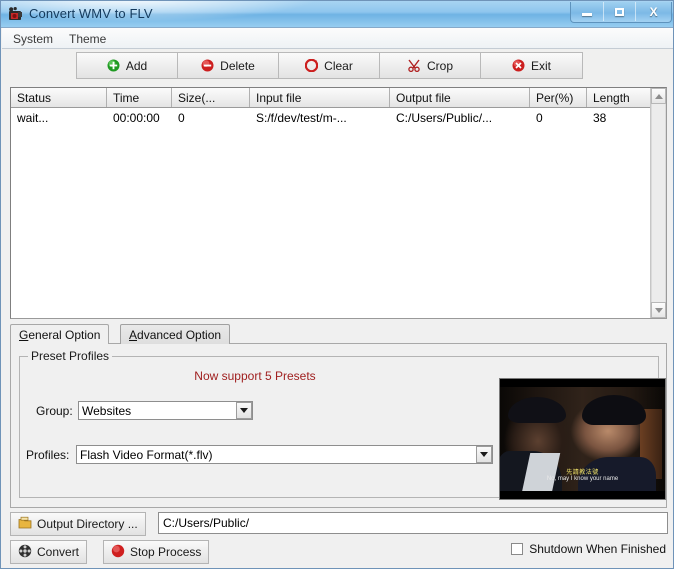  I want to click on window-title: Convert WMV to FLV, so click(91, 13).